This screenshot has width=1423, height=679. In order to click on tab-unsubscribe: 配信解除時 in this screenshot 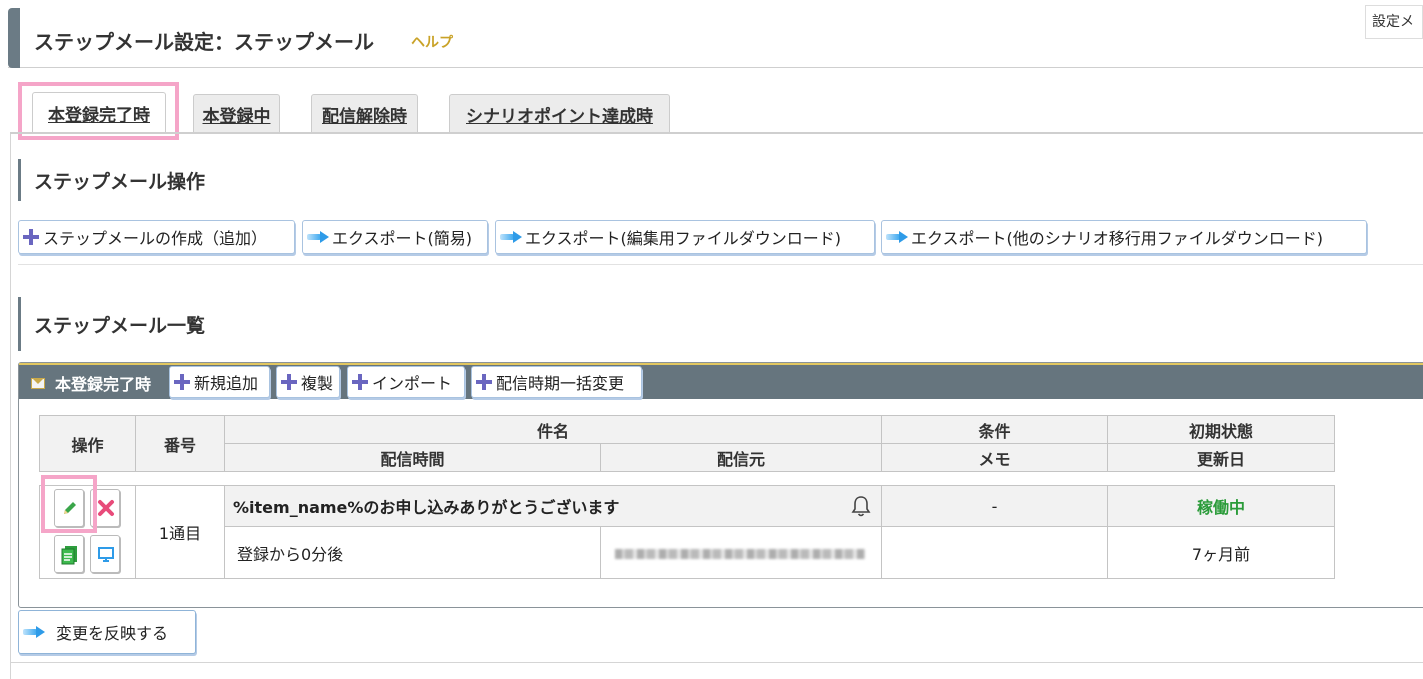, I will do `click(364, 113)`.